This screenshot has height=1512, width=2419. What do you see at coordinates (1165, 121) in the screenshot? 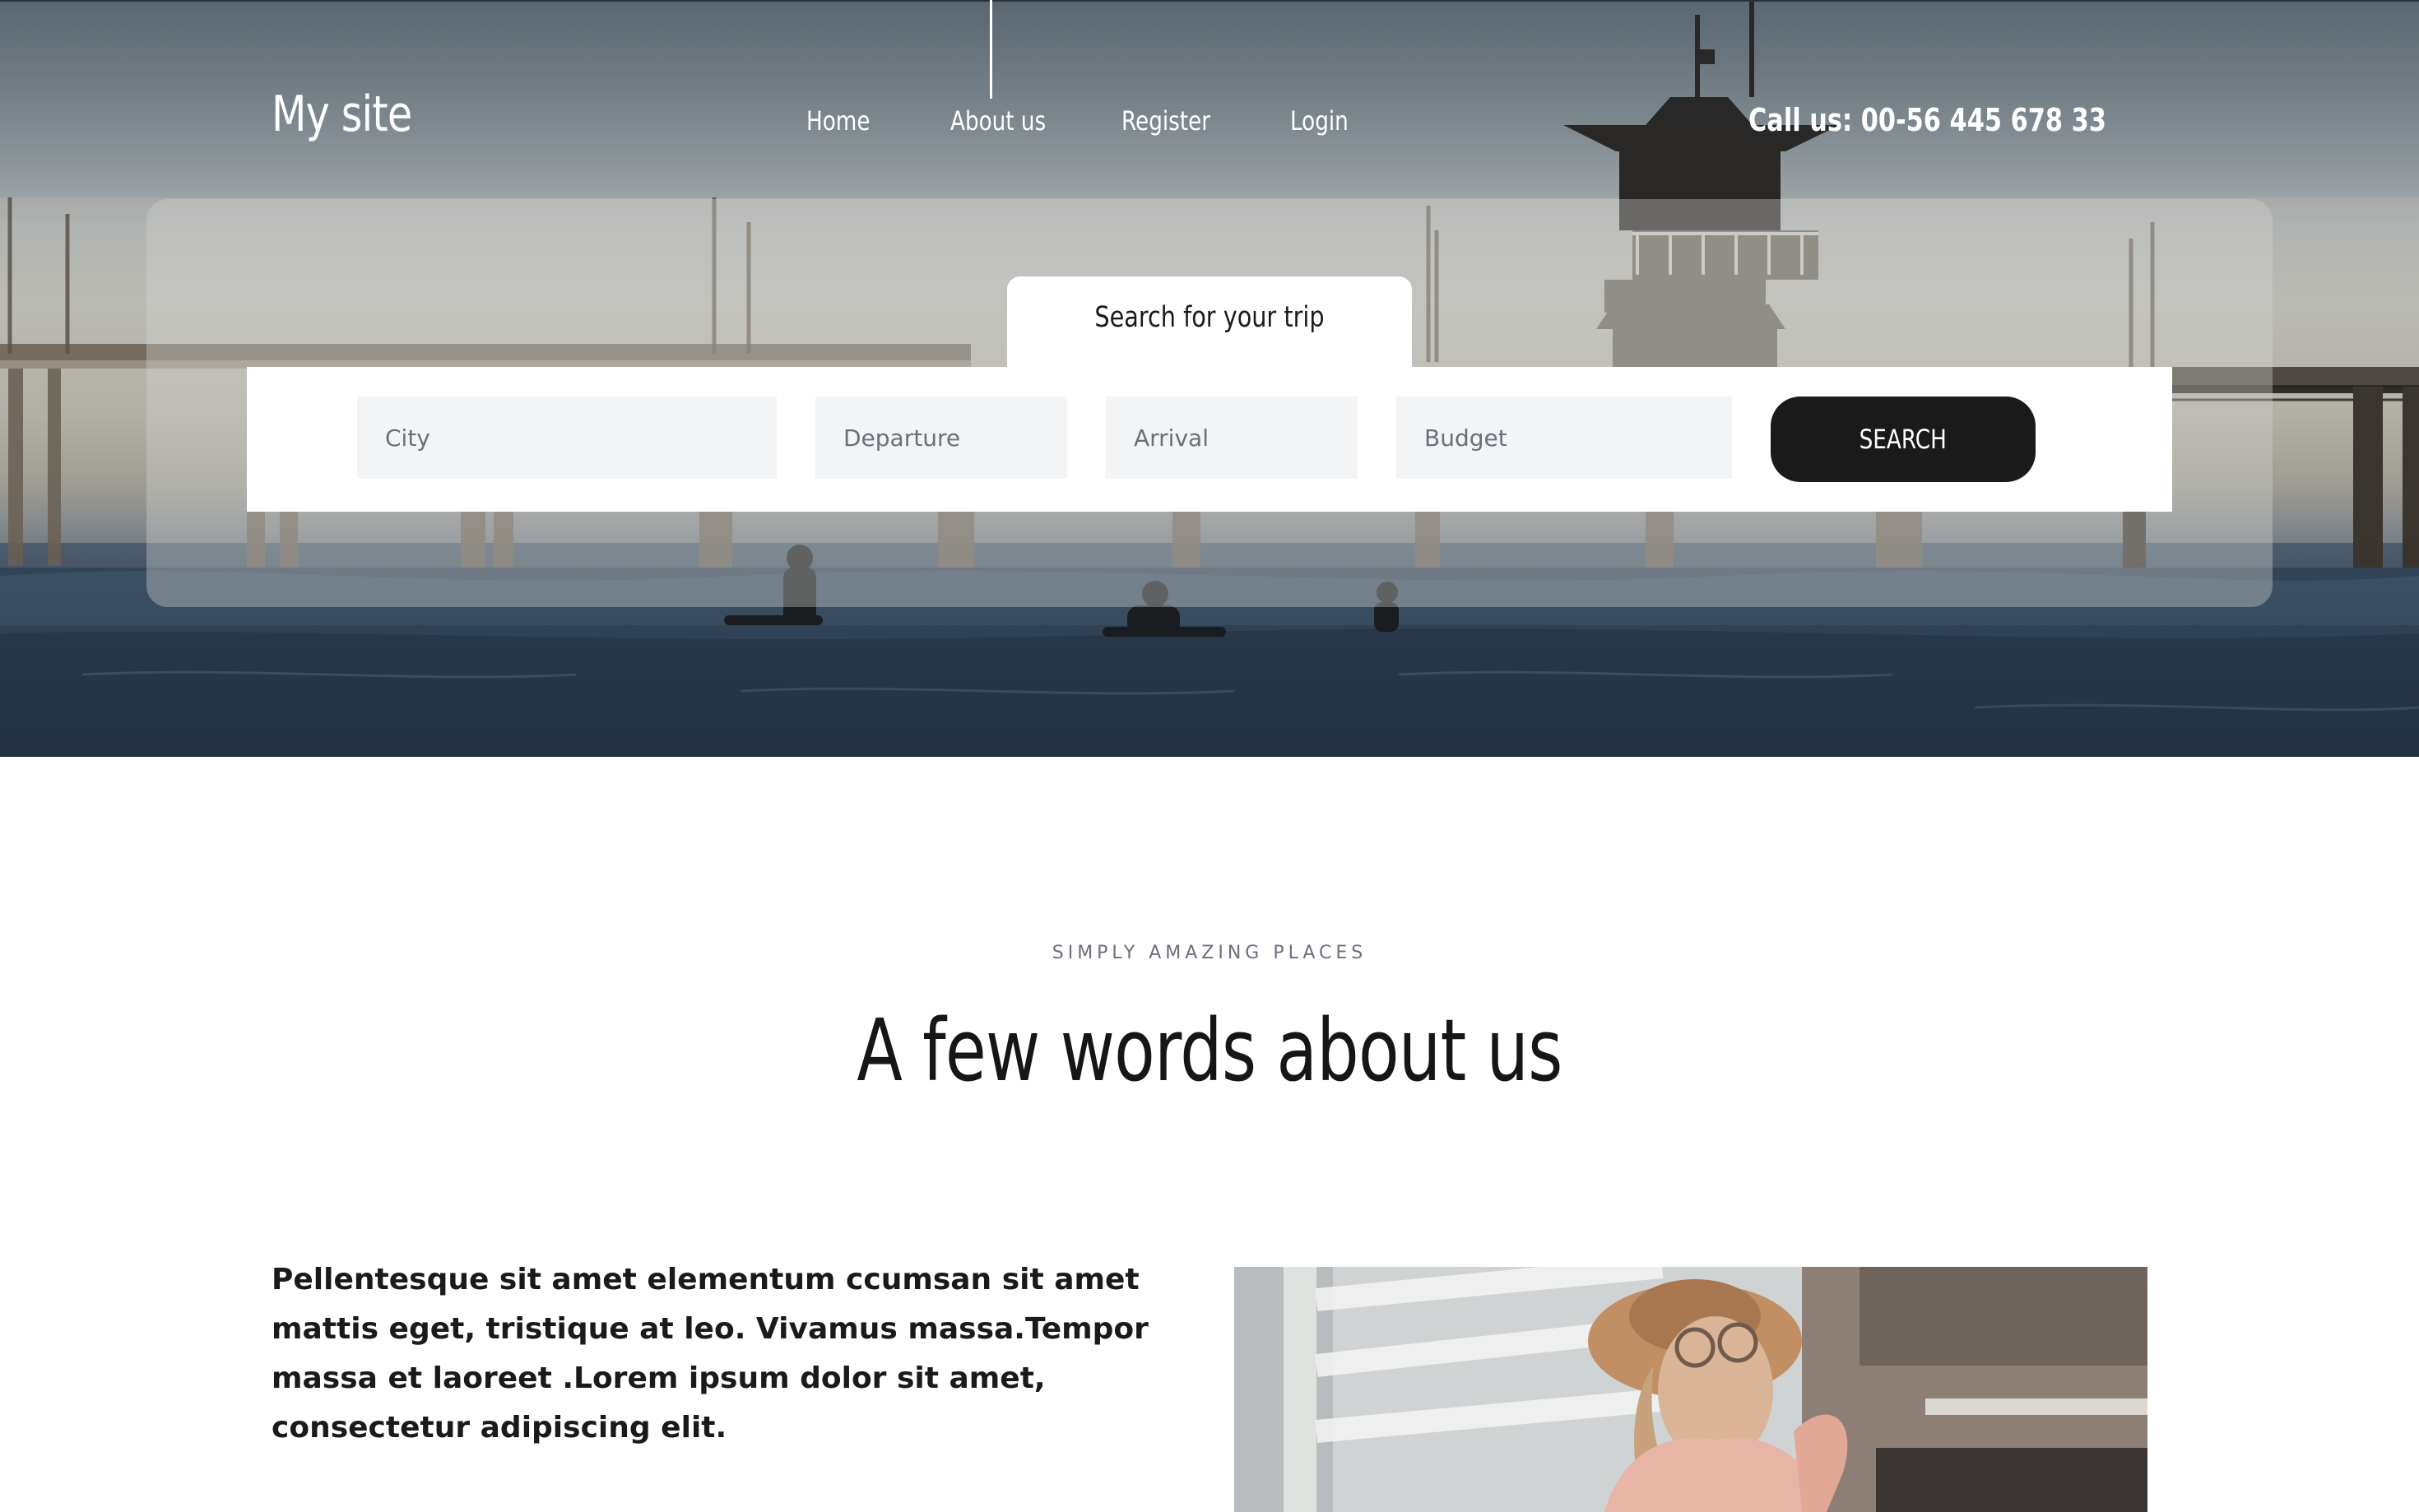
I see `nav-register: Register` at bounding box center [1165, 121].